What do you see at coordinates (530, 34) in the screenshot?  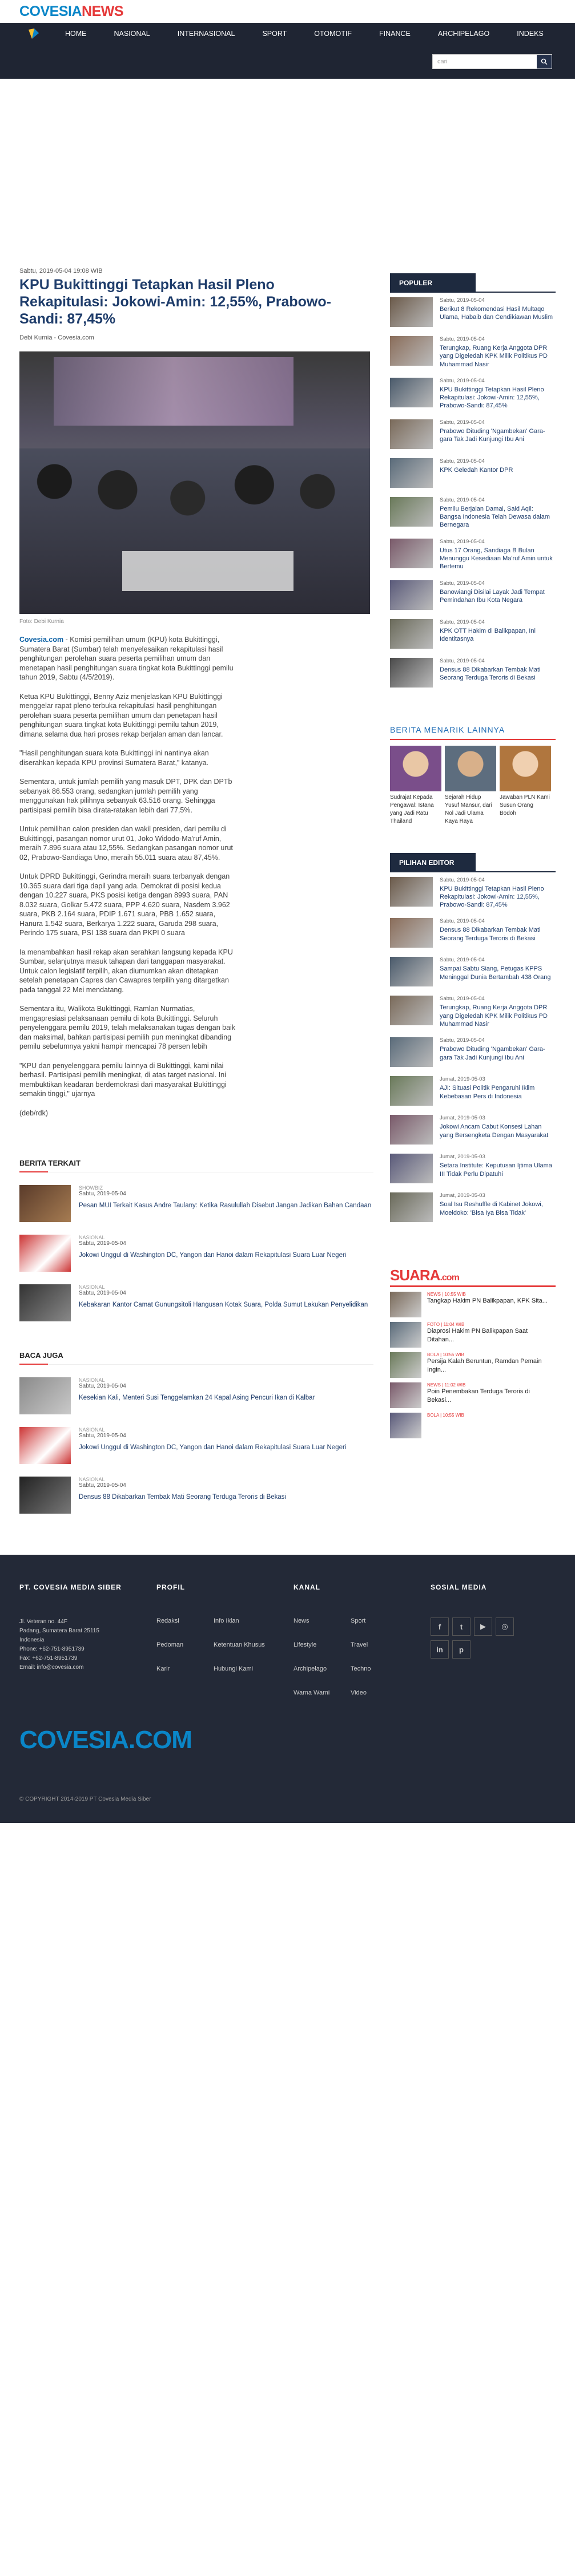 I see `nav-indeks: INDEKS` at bounding box center [530, 34].